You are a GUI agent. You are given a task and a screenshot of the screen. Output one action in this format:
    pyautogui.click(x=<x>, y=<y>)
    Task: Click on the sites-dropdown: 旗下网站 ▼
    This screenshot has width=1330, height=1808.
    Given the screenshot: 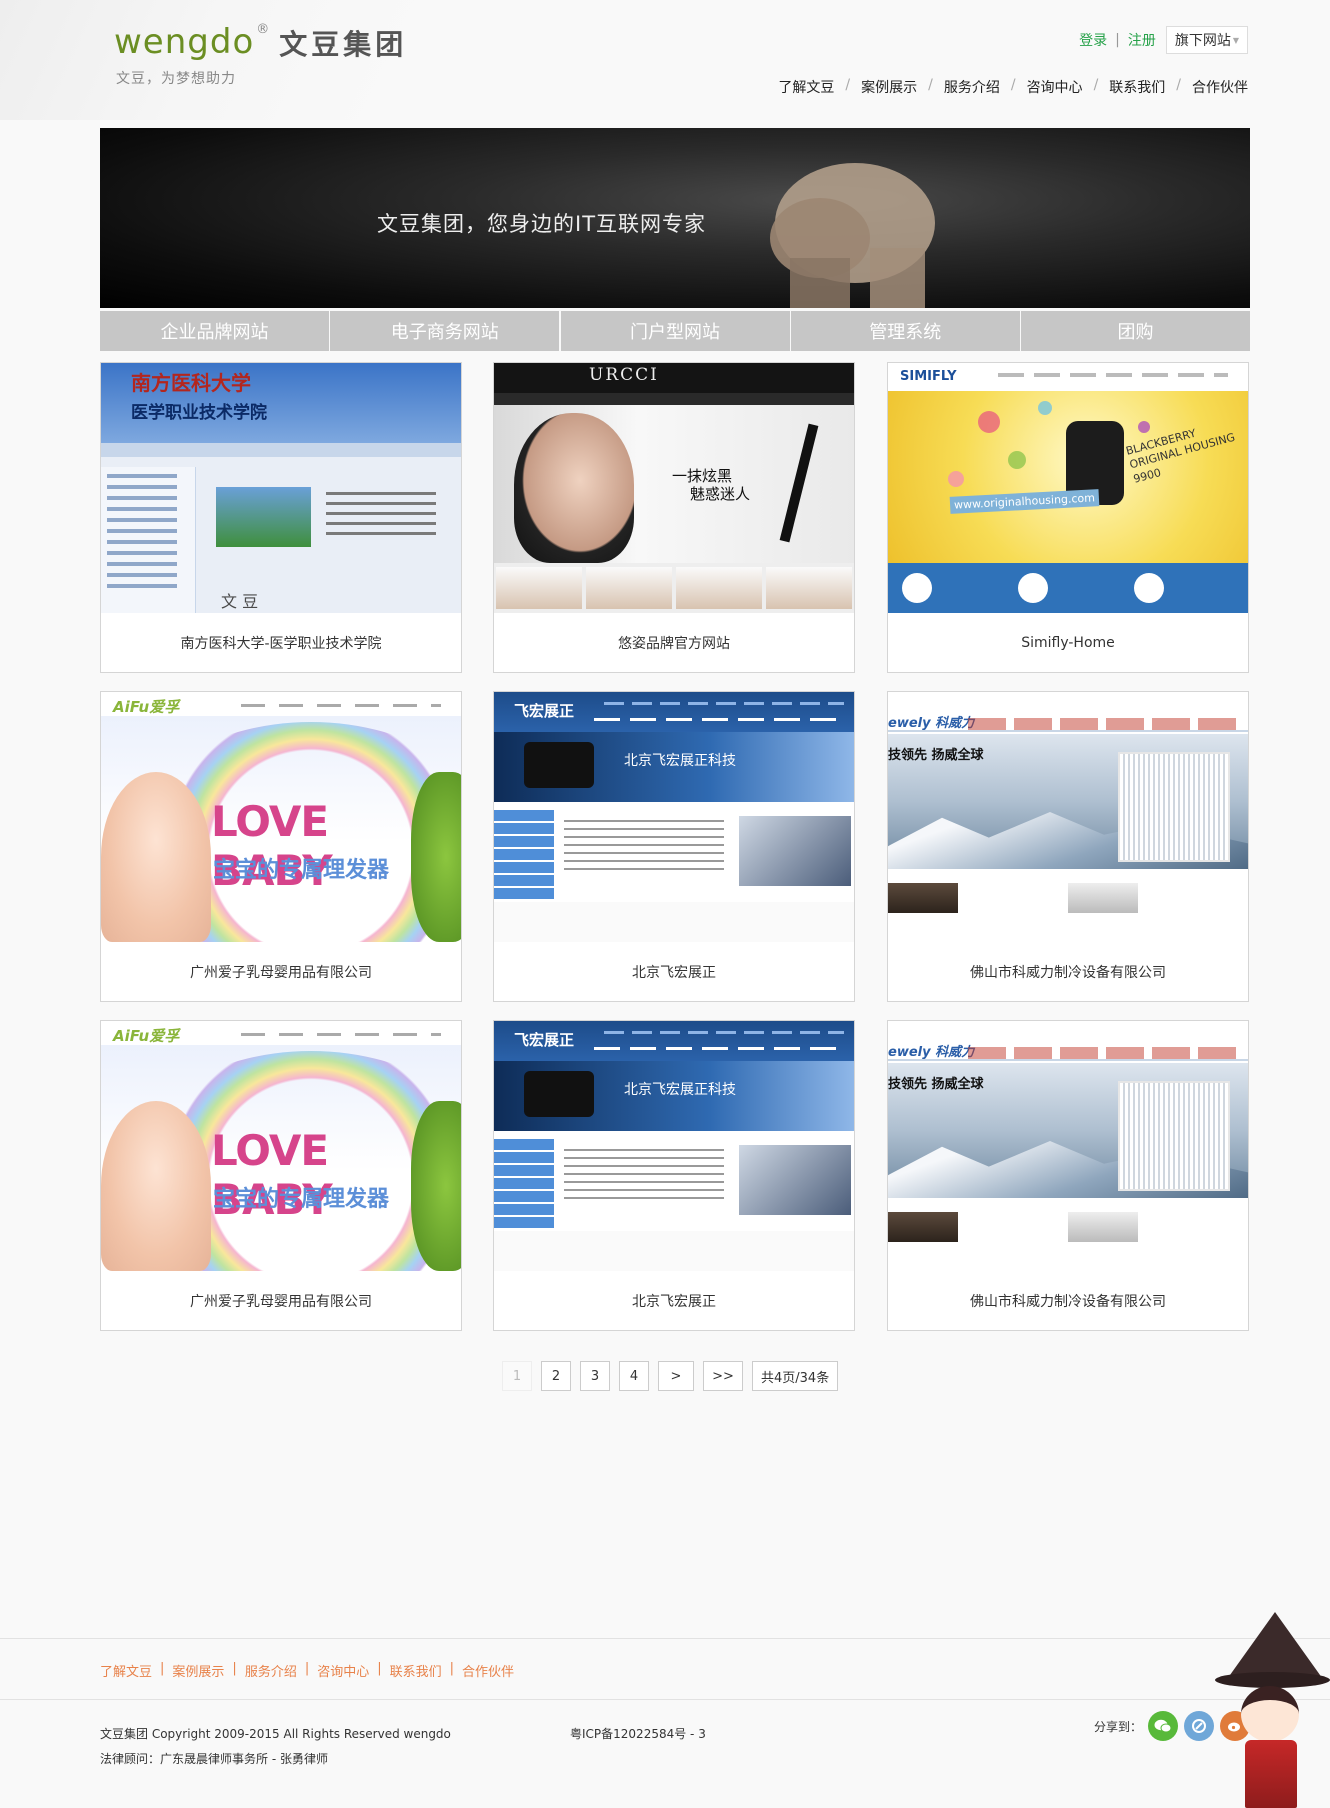 What is the action you would take?
    pyautogui.click(x=1206, y=40)
    